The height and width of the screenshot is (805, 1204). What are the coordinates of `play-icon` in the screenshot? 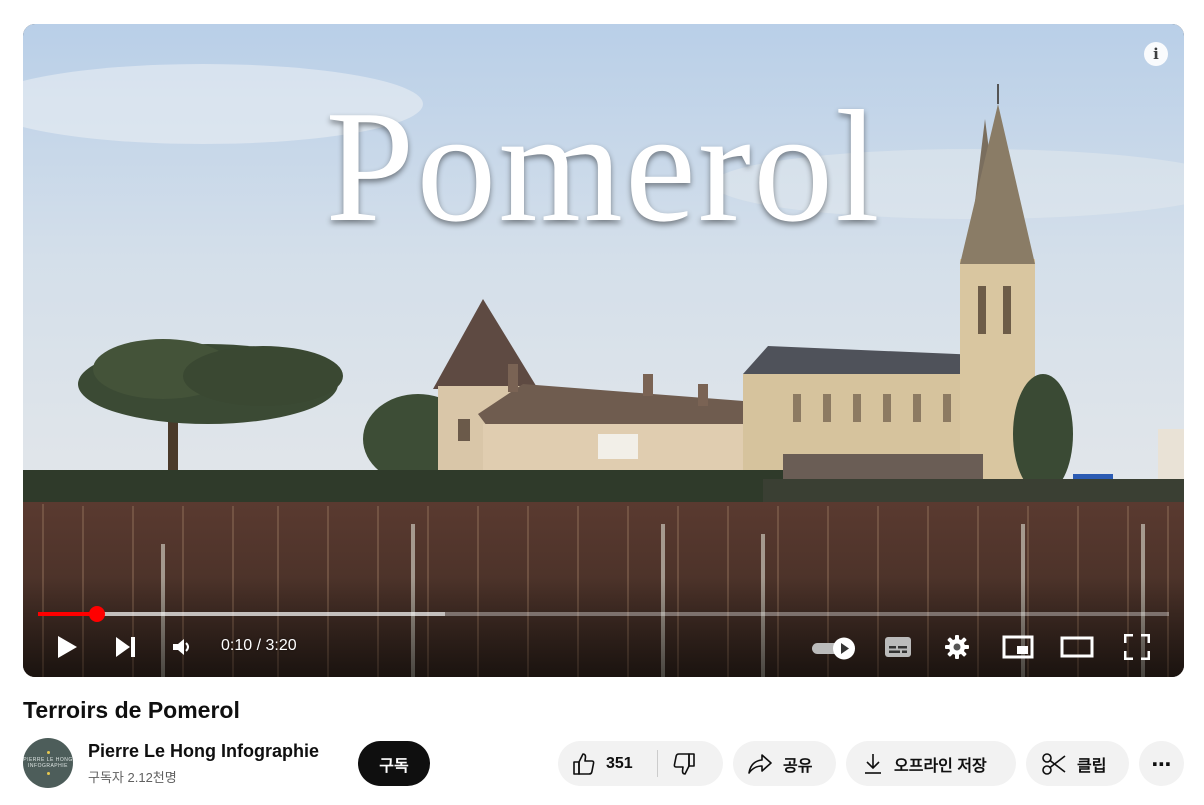 It's located at (67, 647).